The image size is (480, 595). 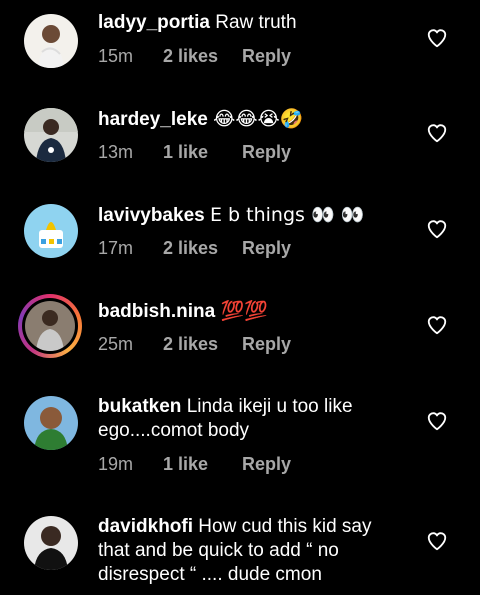 I want to click on comment-text: 😂😂😭🤣, so click(x=258, y=119).